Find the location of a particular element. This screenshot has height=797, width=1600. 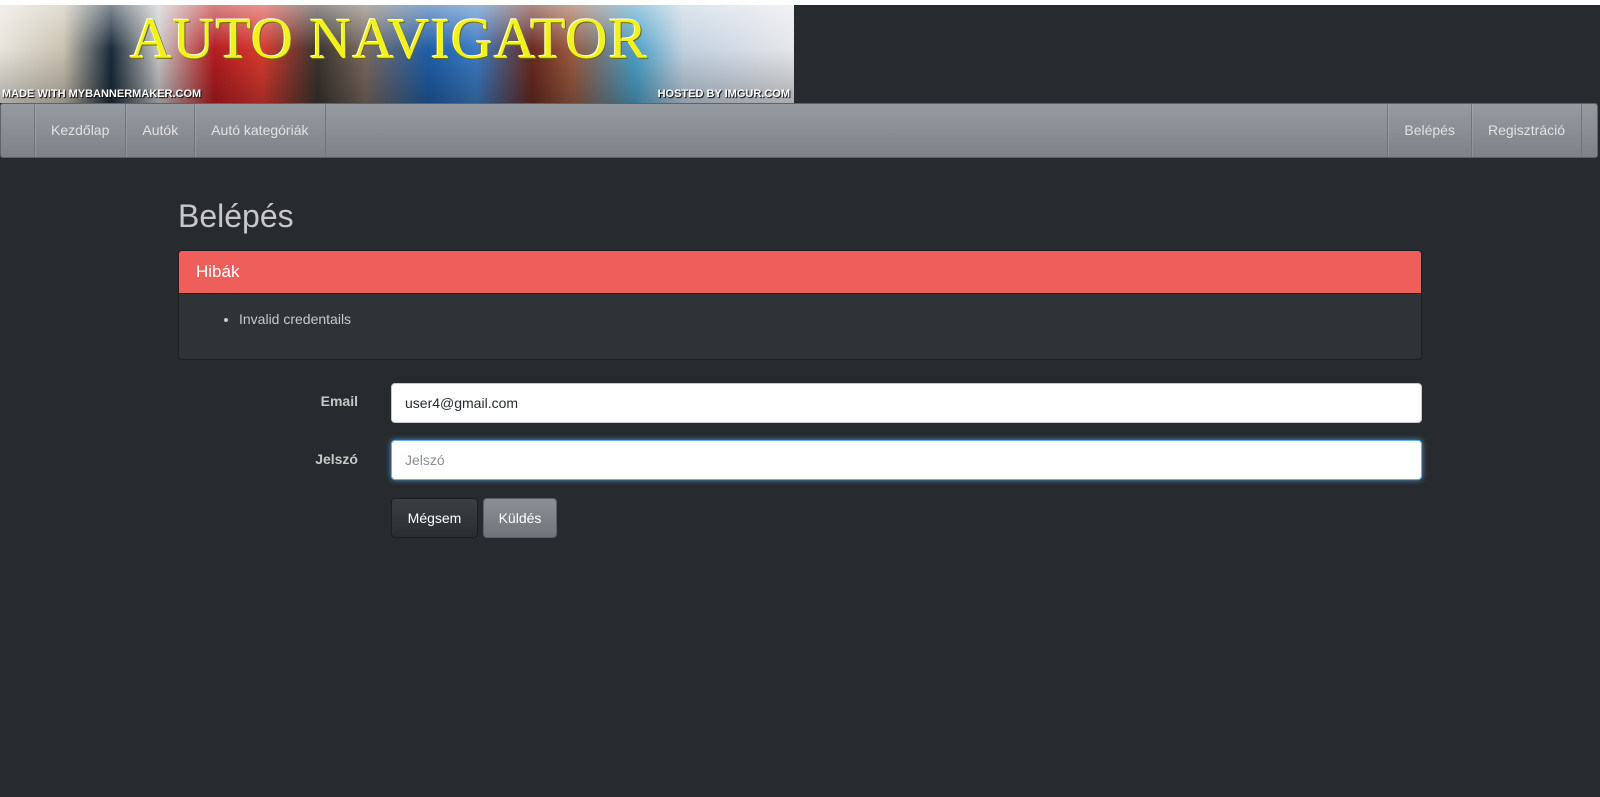

nav-cars: Autók is located at coordinates (159, 130).